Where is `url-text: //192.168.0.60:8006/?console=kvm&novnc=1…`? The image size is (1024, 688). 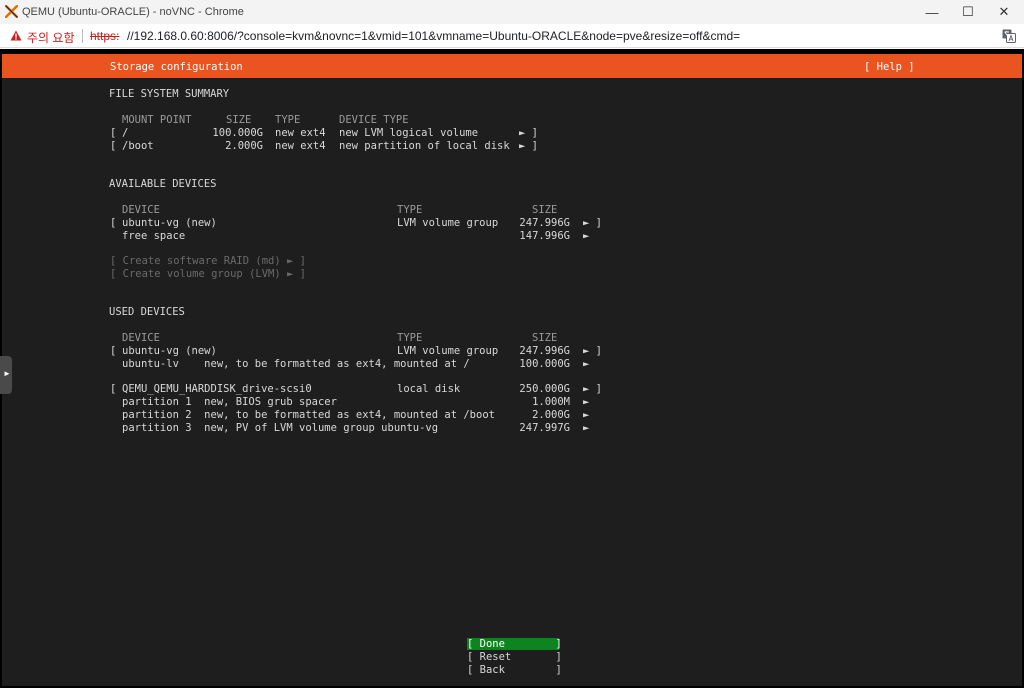 url-text: //192.168.0.60:8006/?console=kvm&novnc=1… is located at coordinates (433, 36).